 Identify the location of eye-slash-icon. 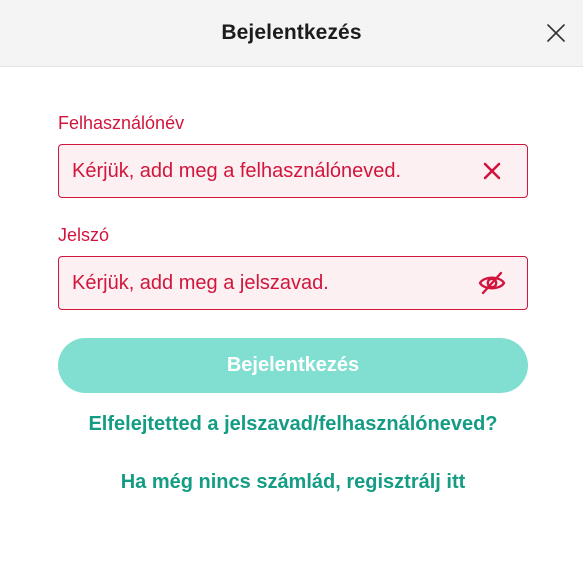
(492, 283).